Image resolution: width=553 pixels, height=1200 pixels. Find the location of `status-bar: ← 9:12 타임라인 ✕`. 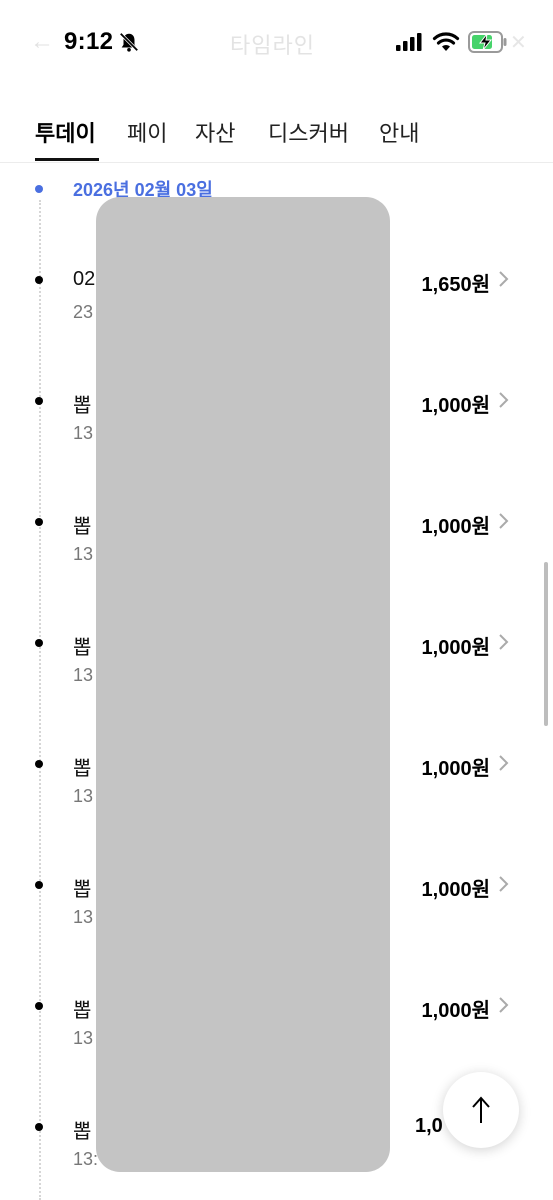

status-bar: ← 9:12 타임라인 ✕ is located at coordinates (276, 43).